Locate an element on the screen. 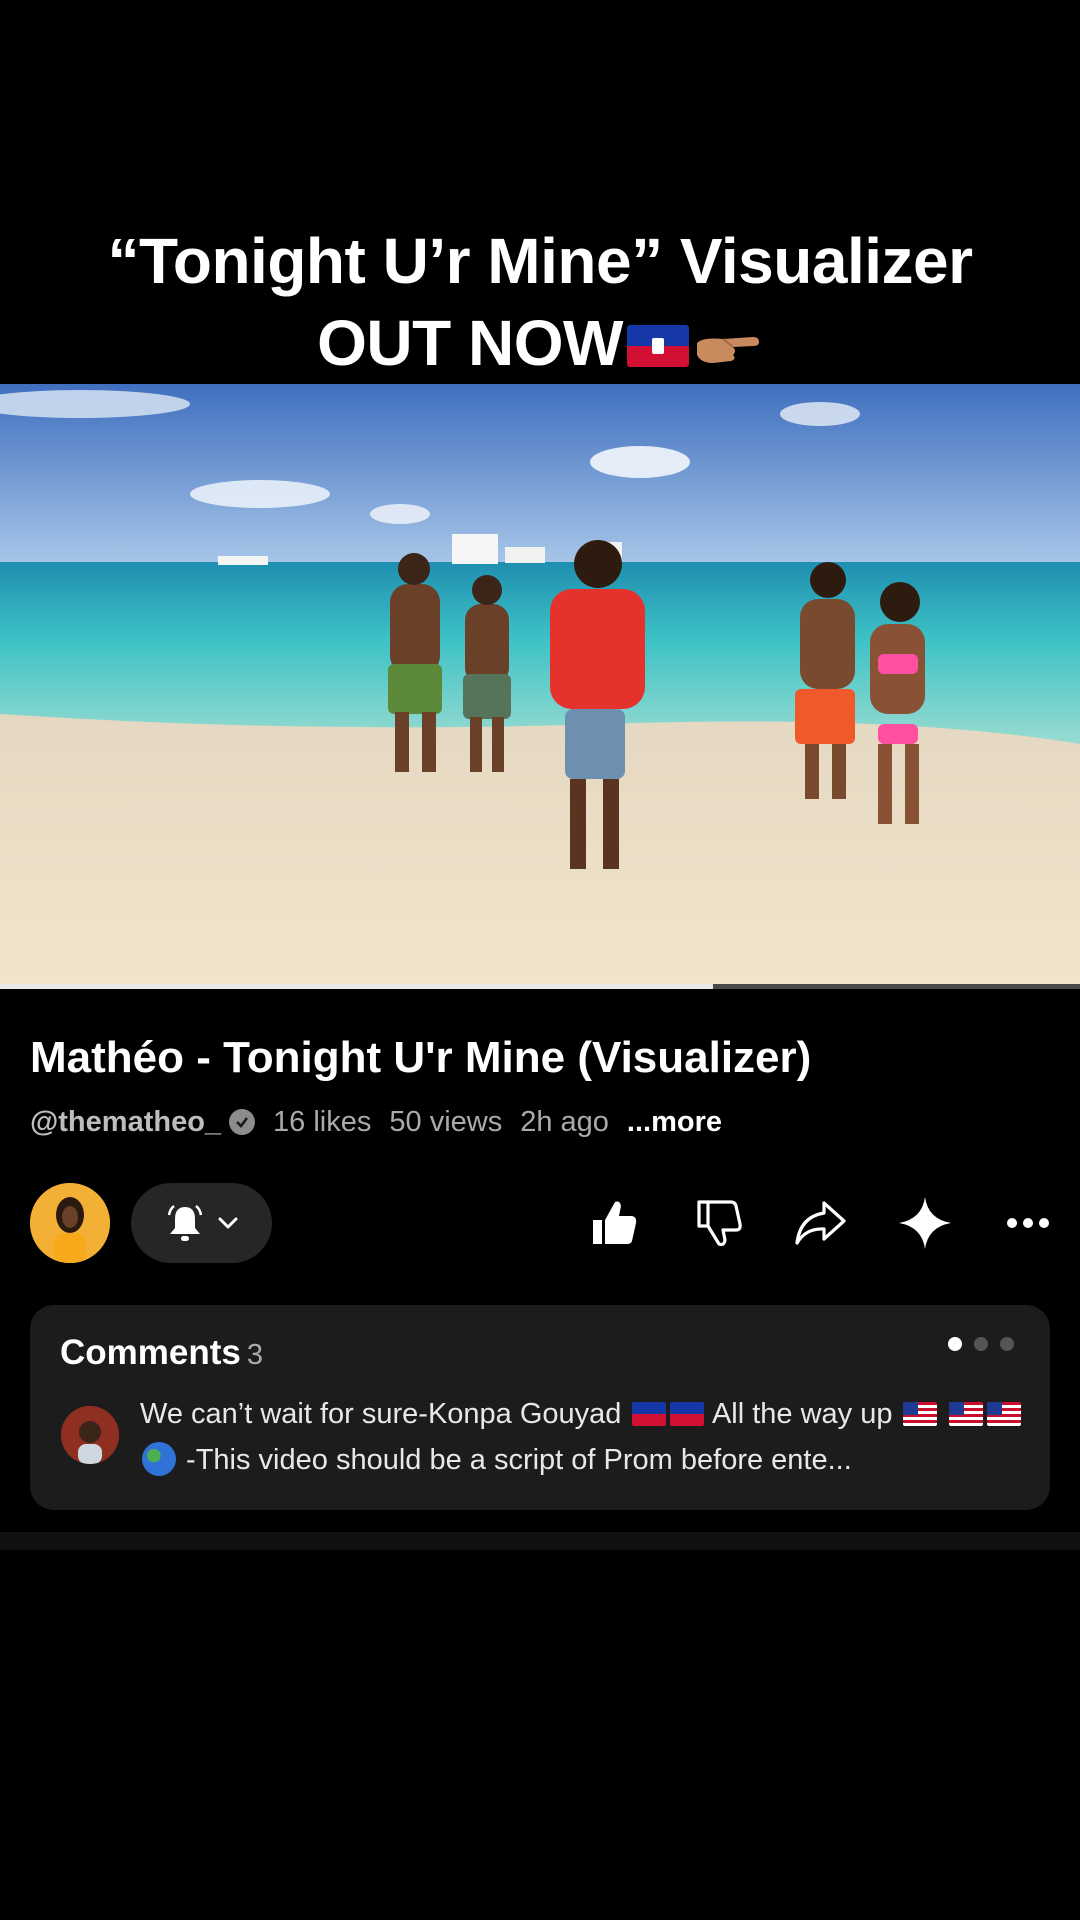 The height and width of the screenshot is (1920, 1080). thumbs-down-icon is located at coordinates (719, 1223).